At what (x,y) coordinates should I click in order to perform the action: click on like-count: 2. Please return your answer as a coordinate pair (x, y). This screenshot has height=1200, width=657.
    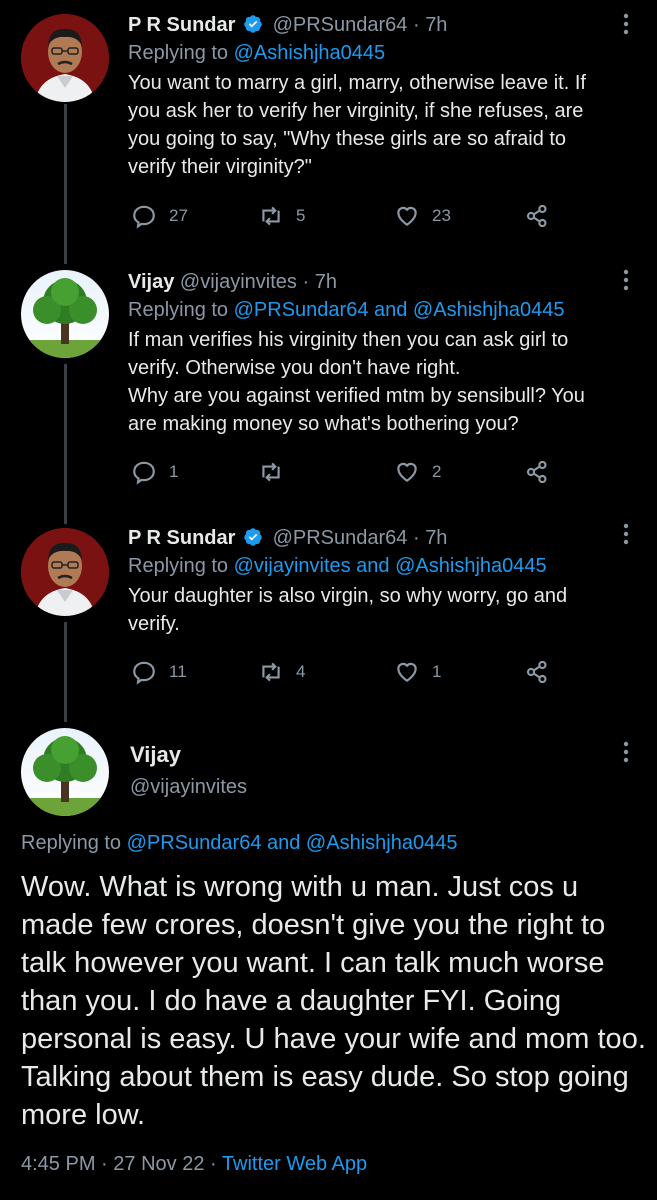
    Looking at the image, I should click on (437, 471).